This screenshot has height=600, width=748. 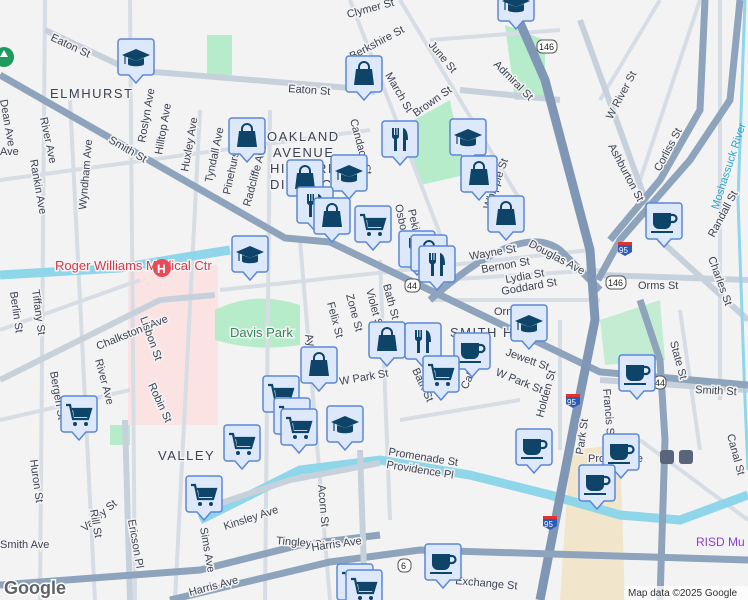 I want to click on interstate-95-shield: 95, so click(x=625, y=249).